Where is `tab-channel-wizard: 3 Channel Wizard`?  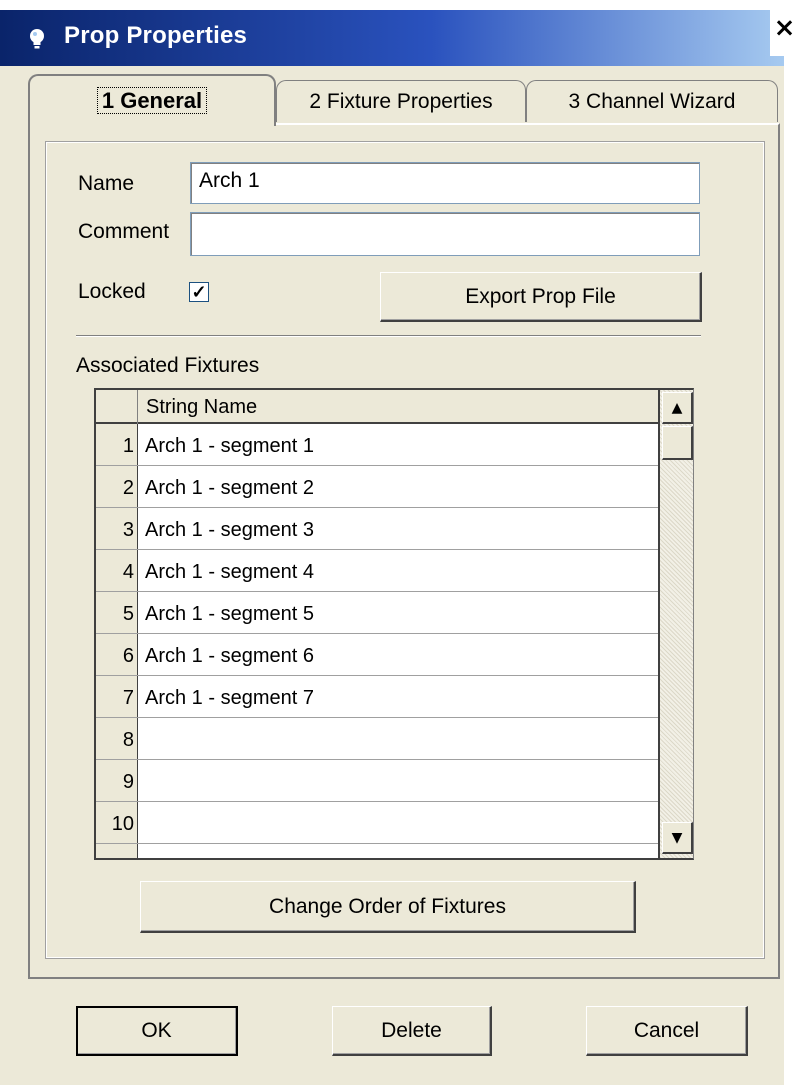 tab-channel-wizard: 3 Channel Wizard is located at coordinates (652, 101).